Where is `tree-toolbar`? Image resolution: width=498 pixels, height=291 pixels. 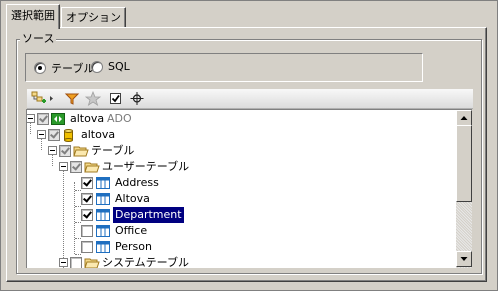 tree-toolbar is located at coordinates (250, 99).